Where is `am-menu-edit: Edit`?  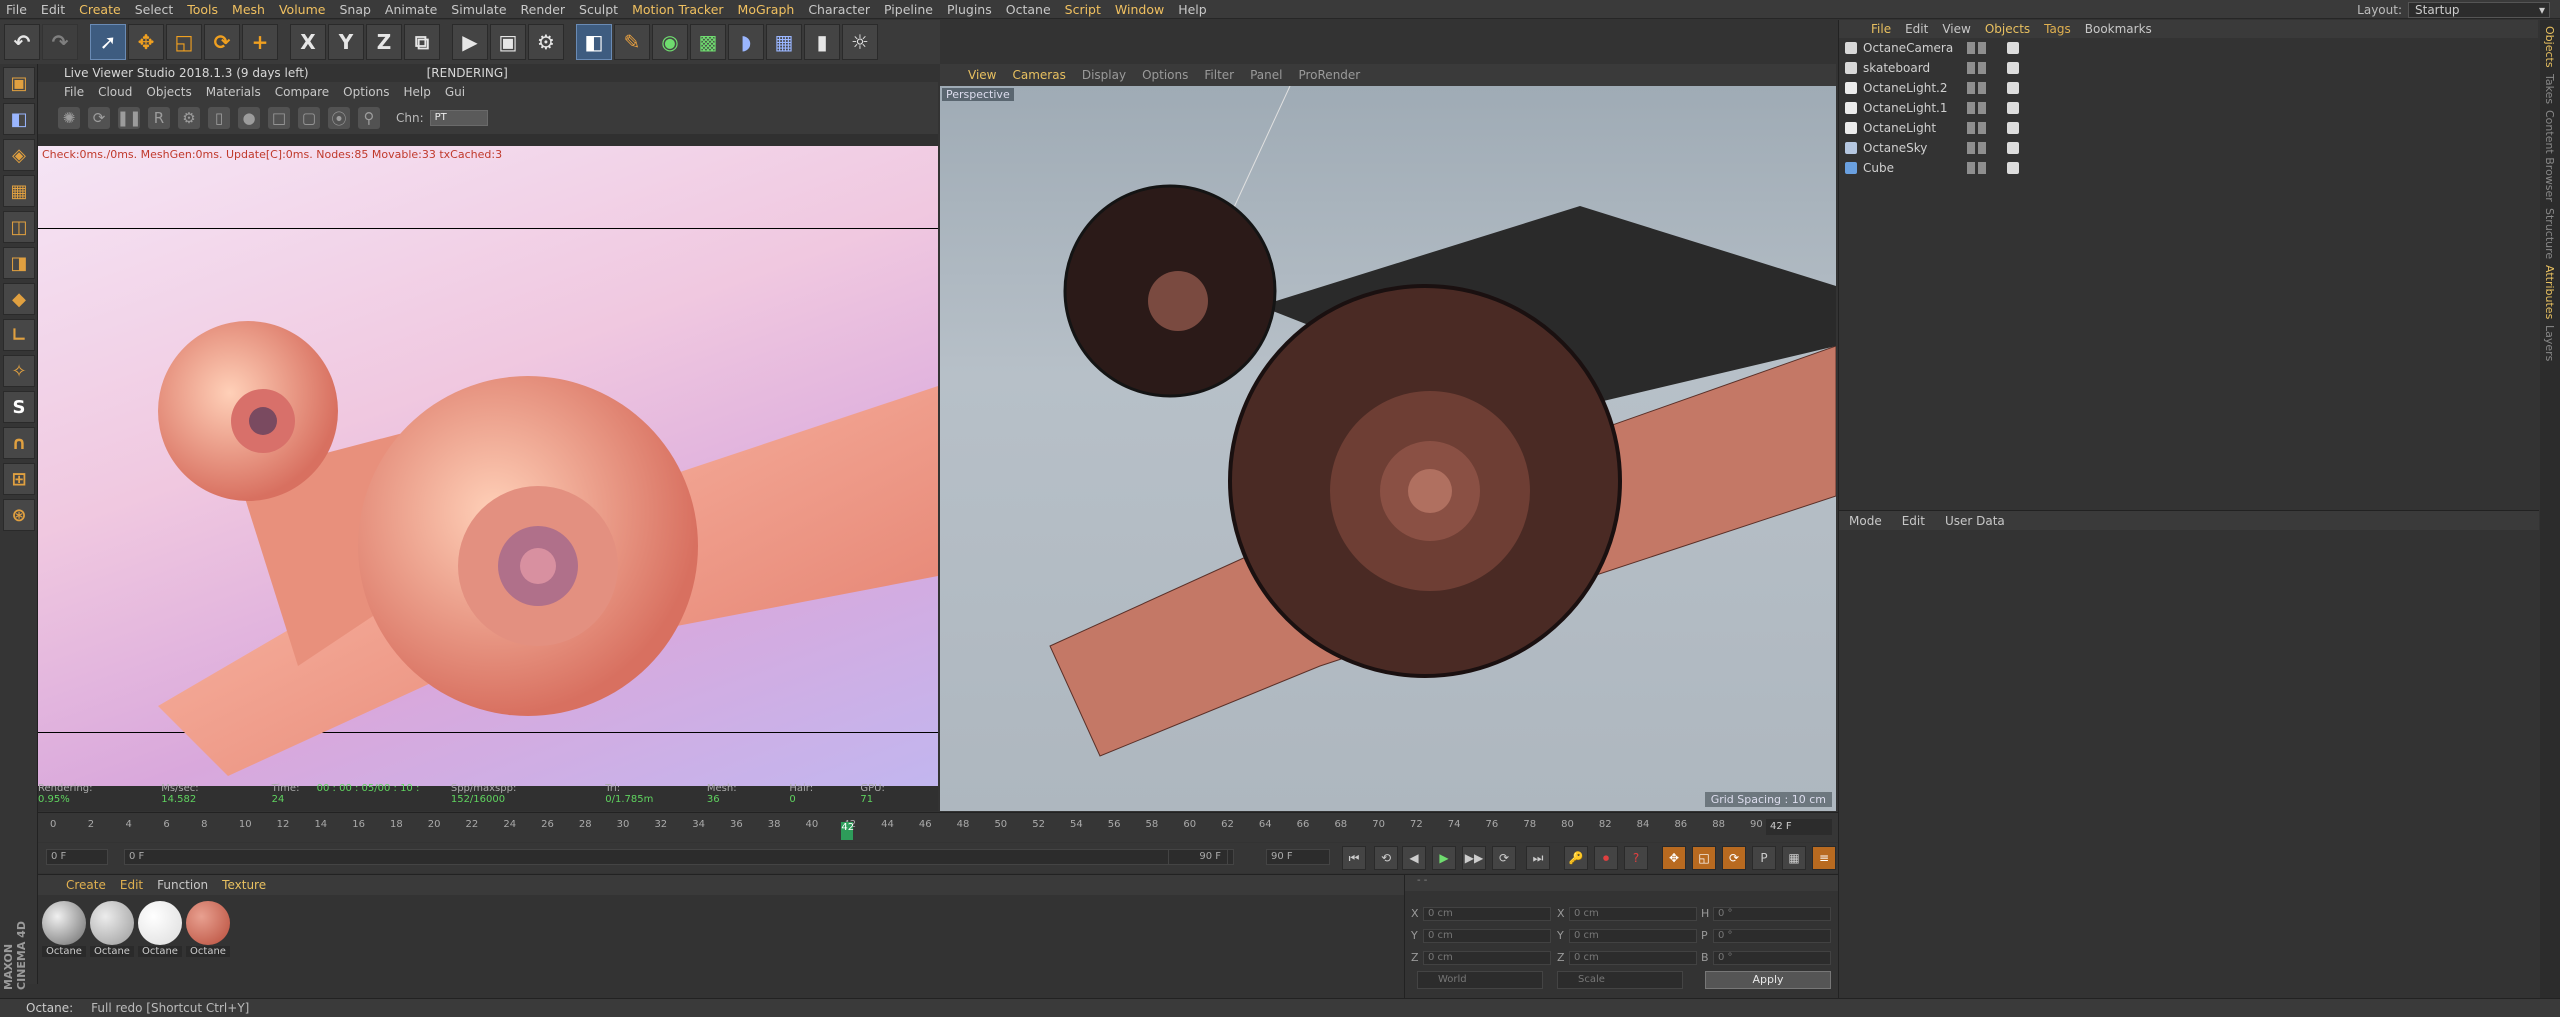 am-menu-edit: Edit is located at coordinates (1913, 521).